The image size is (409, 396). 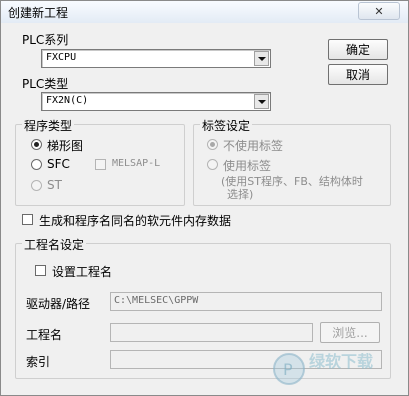 I want to click on plc-type-value: FX2N(C), so click(x=67, y=100).